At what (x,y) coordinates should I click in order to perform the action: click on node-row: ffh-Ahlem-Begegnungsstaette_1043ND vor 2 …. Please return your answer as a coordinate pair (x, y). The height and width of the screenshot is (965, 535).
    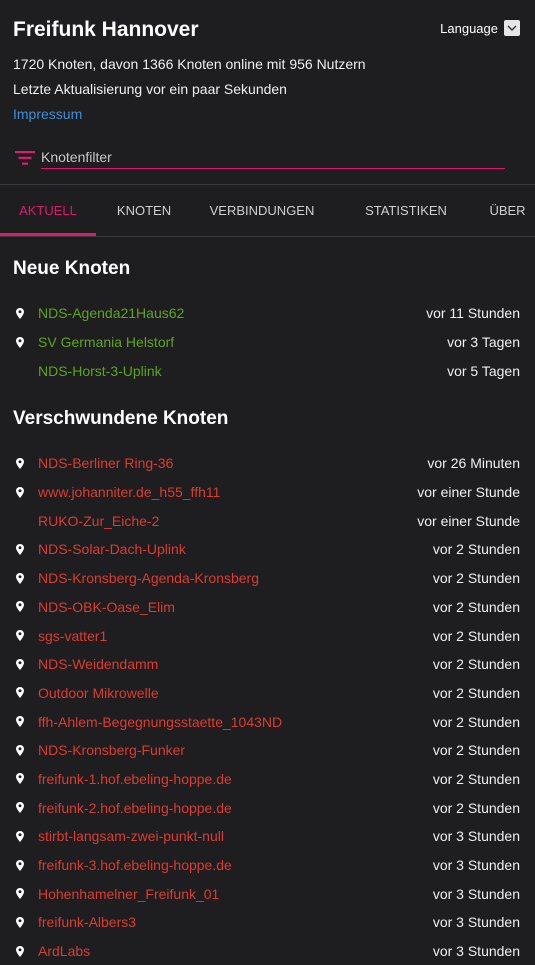
    Looking at the image, I should click on (267, 721).